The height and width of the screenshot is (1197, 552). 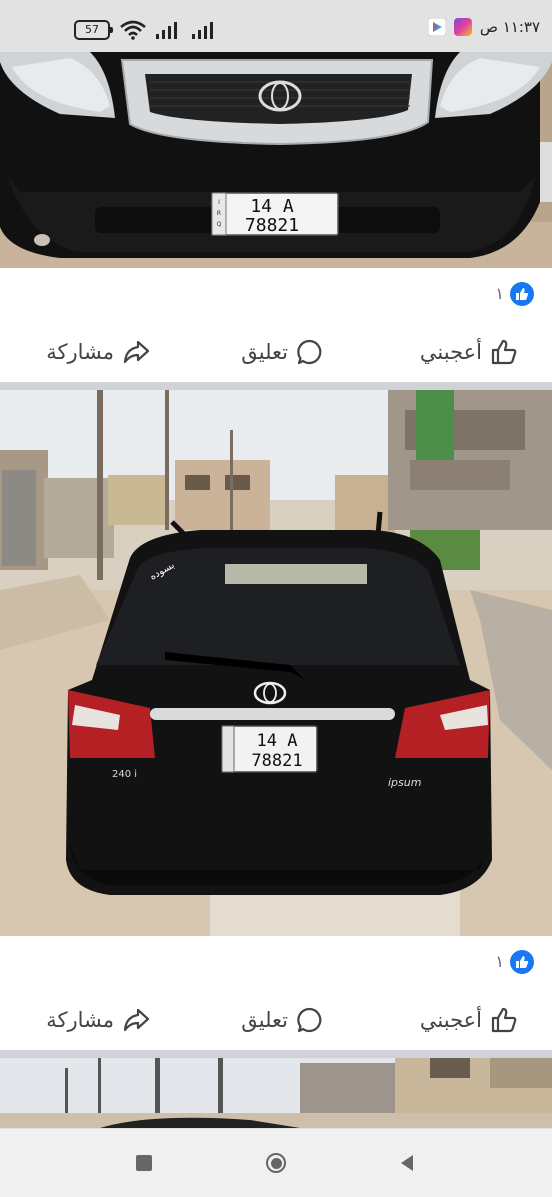 I want to click on comment-label: تعليق, so click(x=264, y=352).